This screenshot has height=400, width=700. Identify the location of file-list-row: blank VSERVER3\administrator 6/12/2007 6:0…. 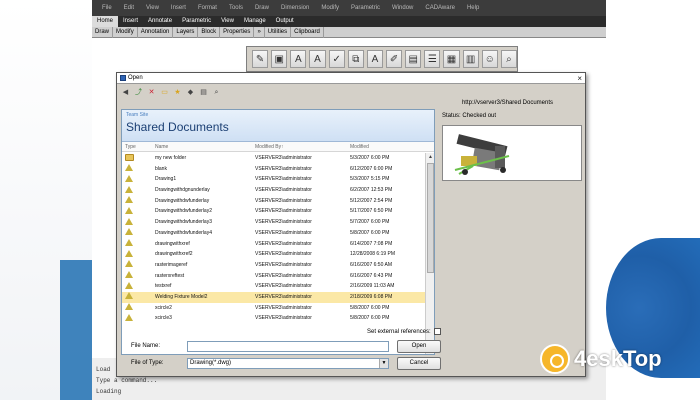
(273, 169).